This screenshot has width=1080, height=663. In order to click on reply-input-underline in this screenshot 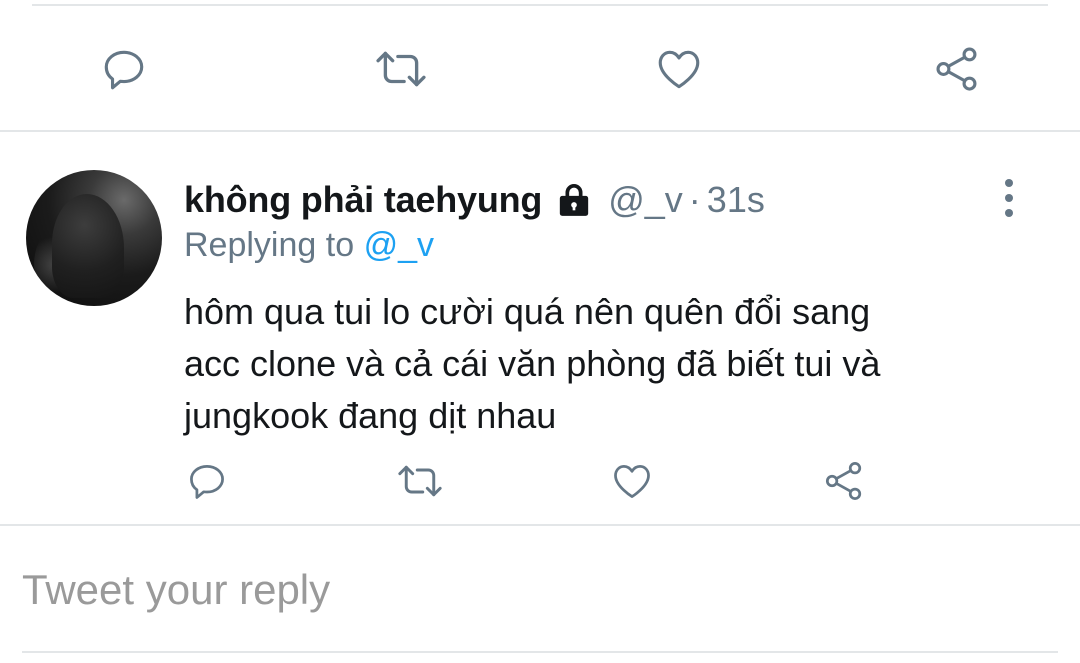, I will do `click(540, 652)`.